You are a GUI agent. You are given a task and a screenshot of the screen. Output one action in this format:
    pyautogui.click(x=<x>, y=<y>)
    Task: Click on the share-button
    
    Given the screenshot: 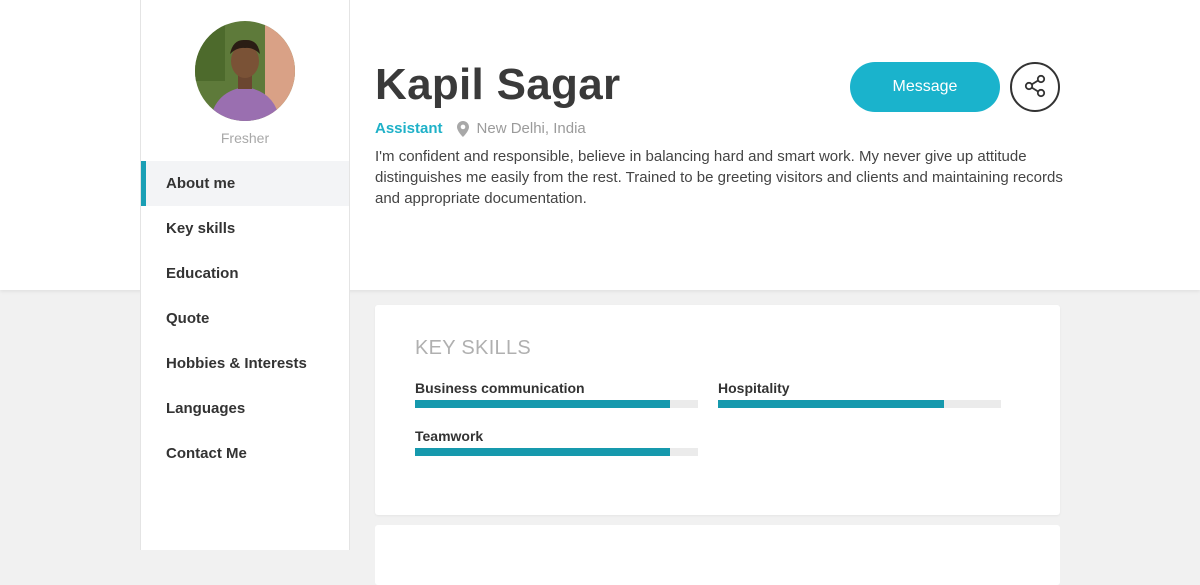 What is the action you would take?
    pyautogui.click(x=1035, y=87)
    